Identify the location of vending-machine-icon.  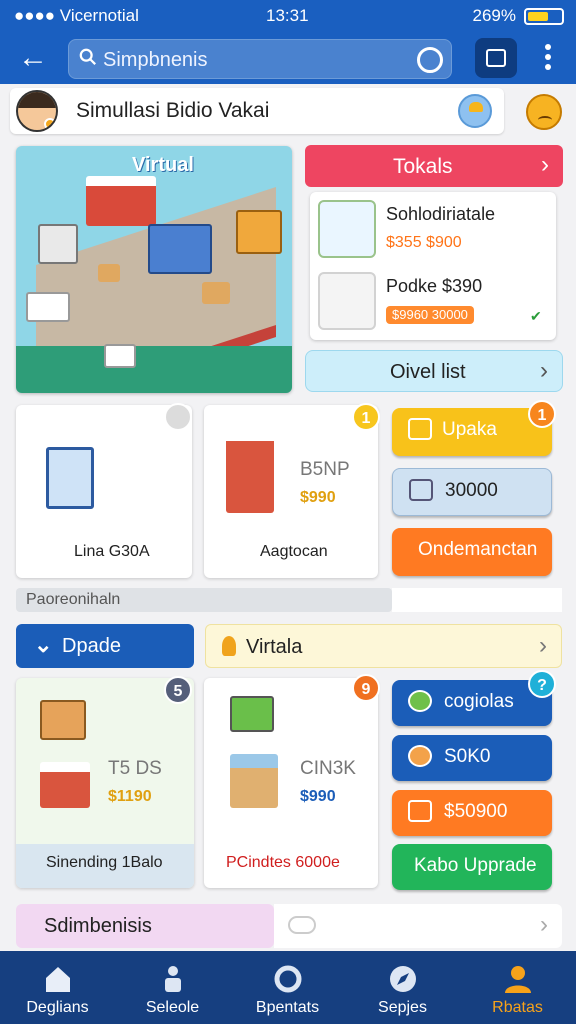
(70, 478).